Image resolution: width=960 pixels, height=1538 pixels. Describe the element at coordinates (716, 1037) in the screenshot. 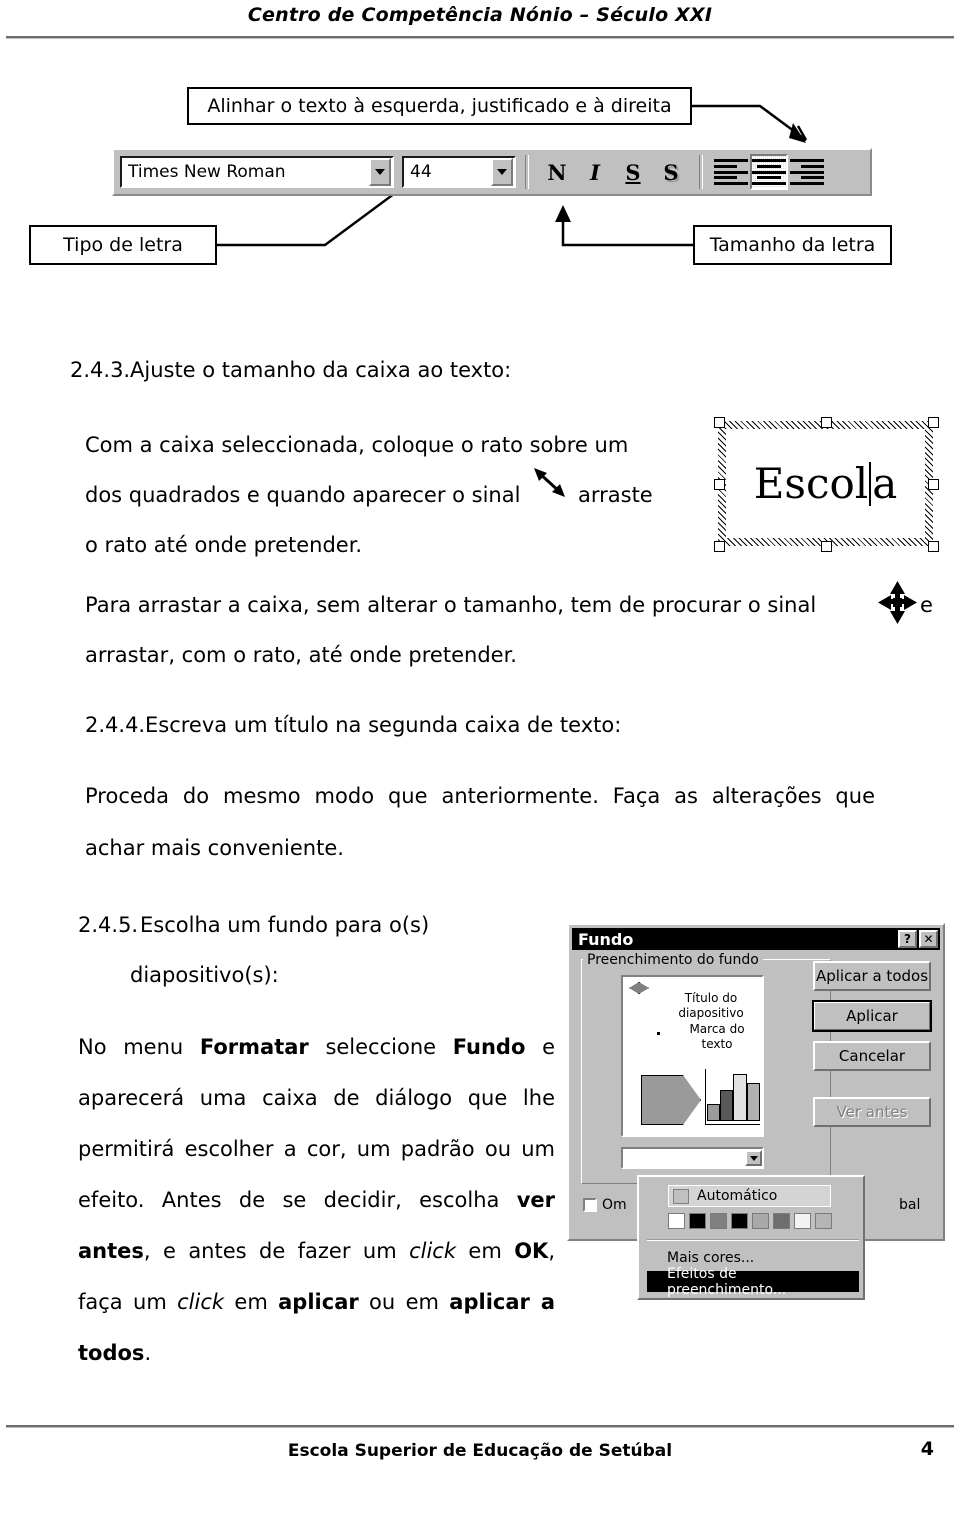

I see `preview-mark: Marca do texto` at that location.